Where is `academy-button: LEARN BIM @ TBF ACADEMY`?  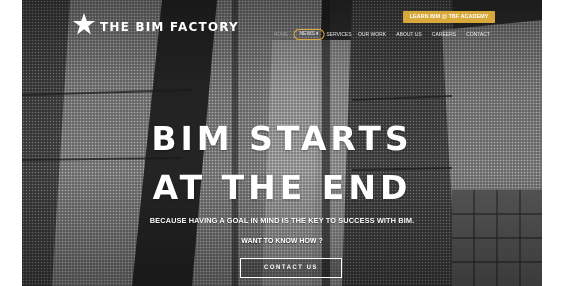
academy-button: LEARN BIM @ TBF ACADEMY is located at coordinates (449, 17).